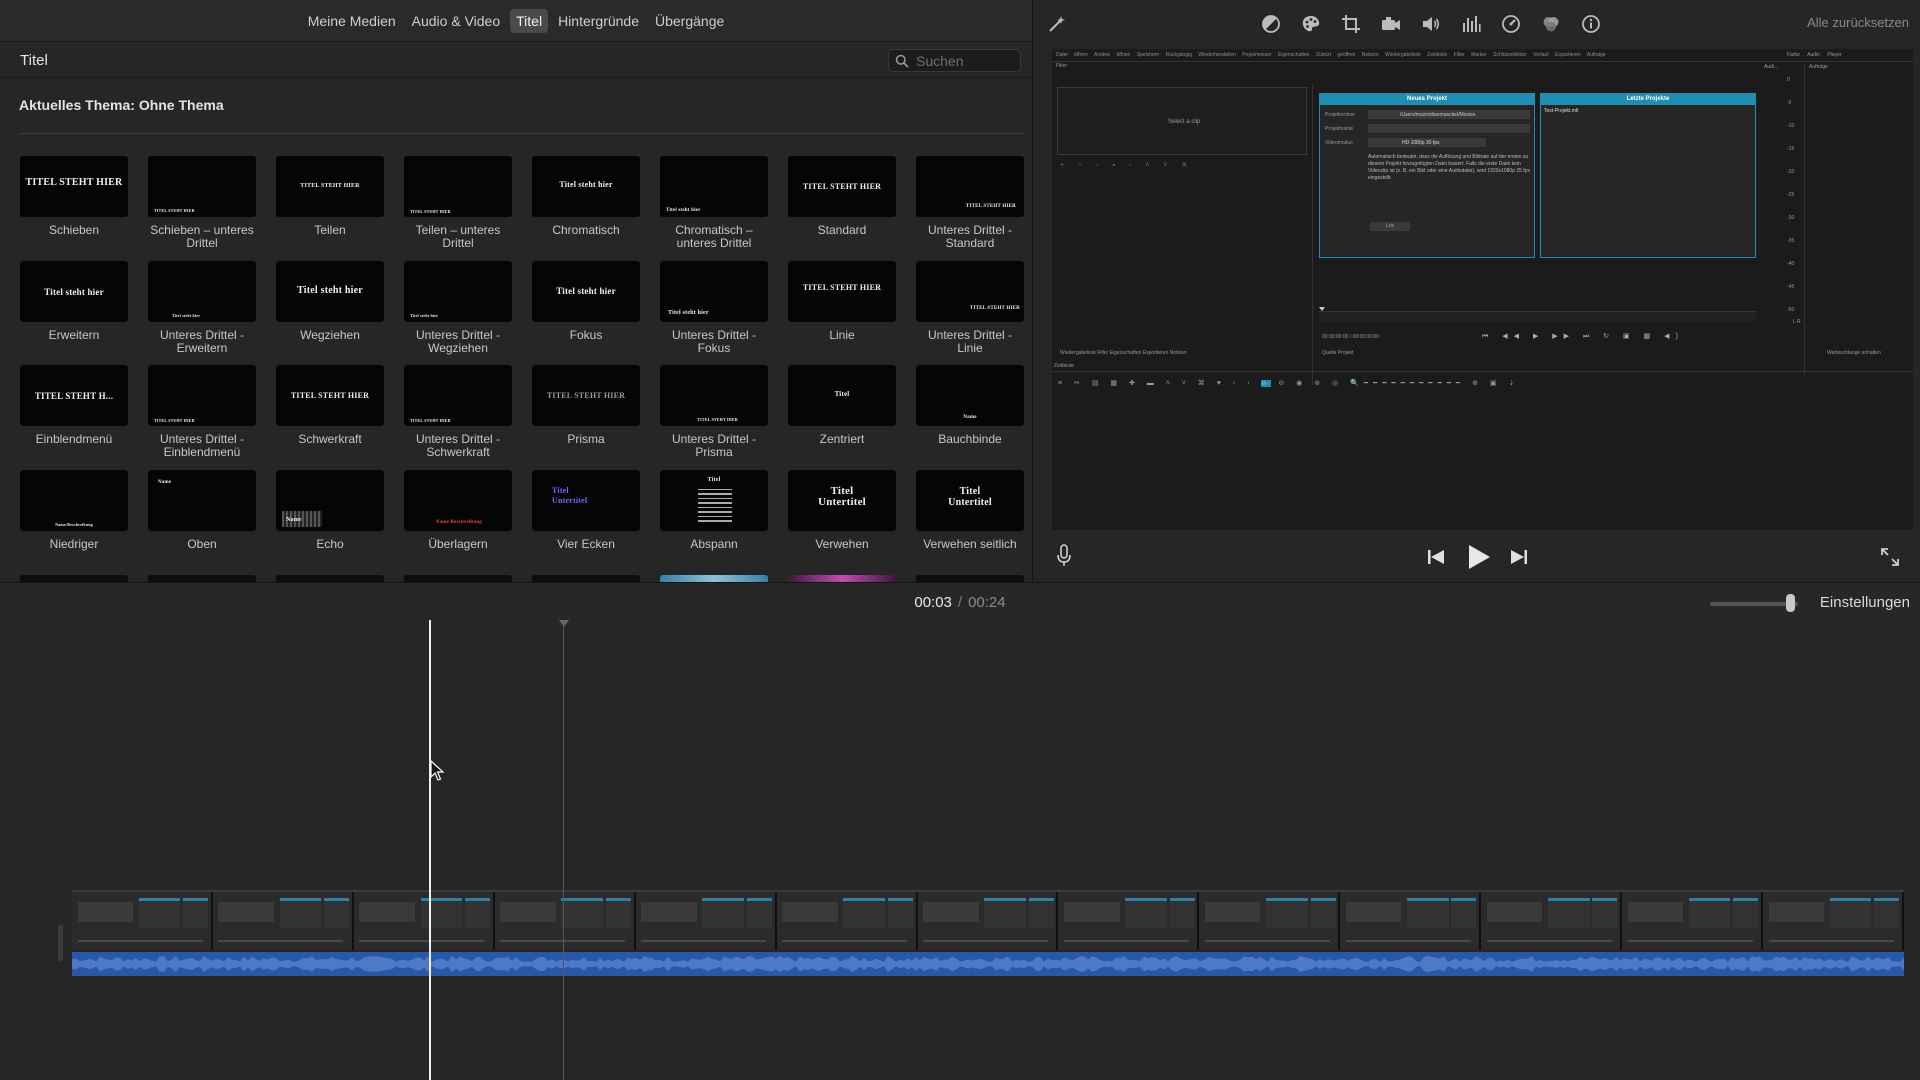  What do you see at coordinates (1790, 603) in the screenshot?
I see `timeline-zoom-knob` at bounding box center [1790, 603].